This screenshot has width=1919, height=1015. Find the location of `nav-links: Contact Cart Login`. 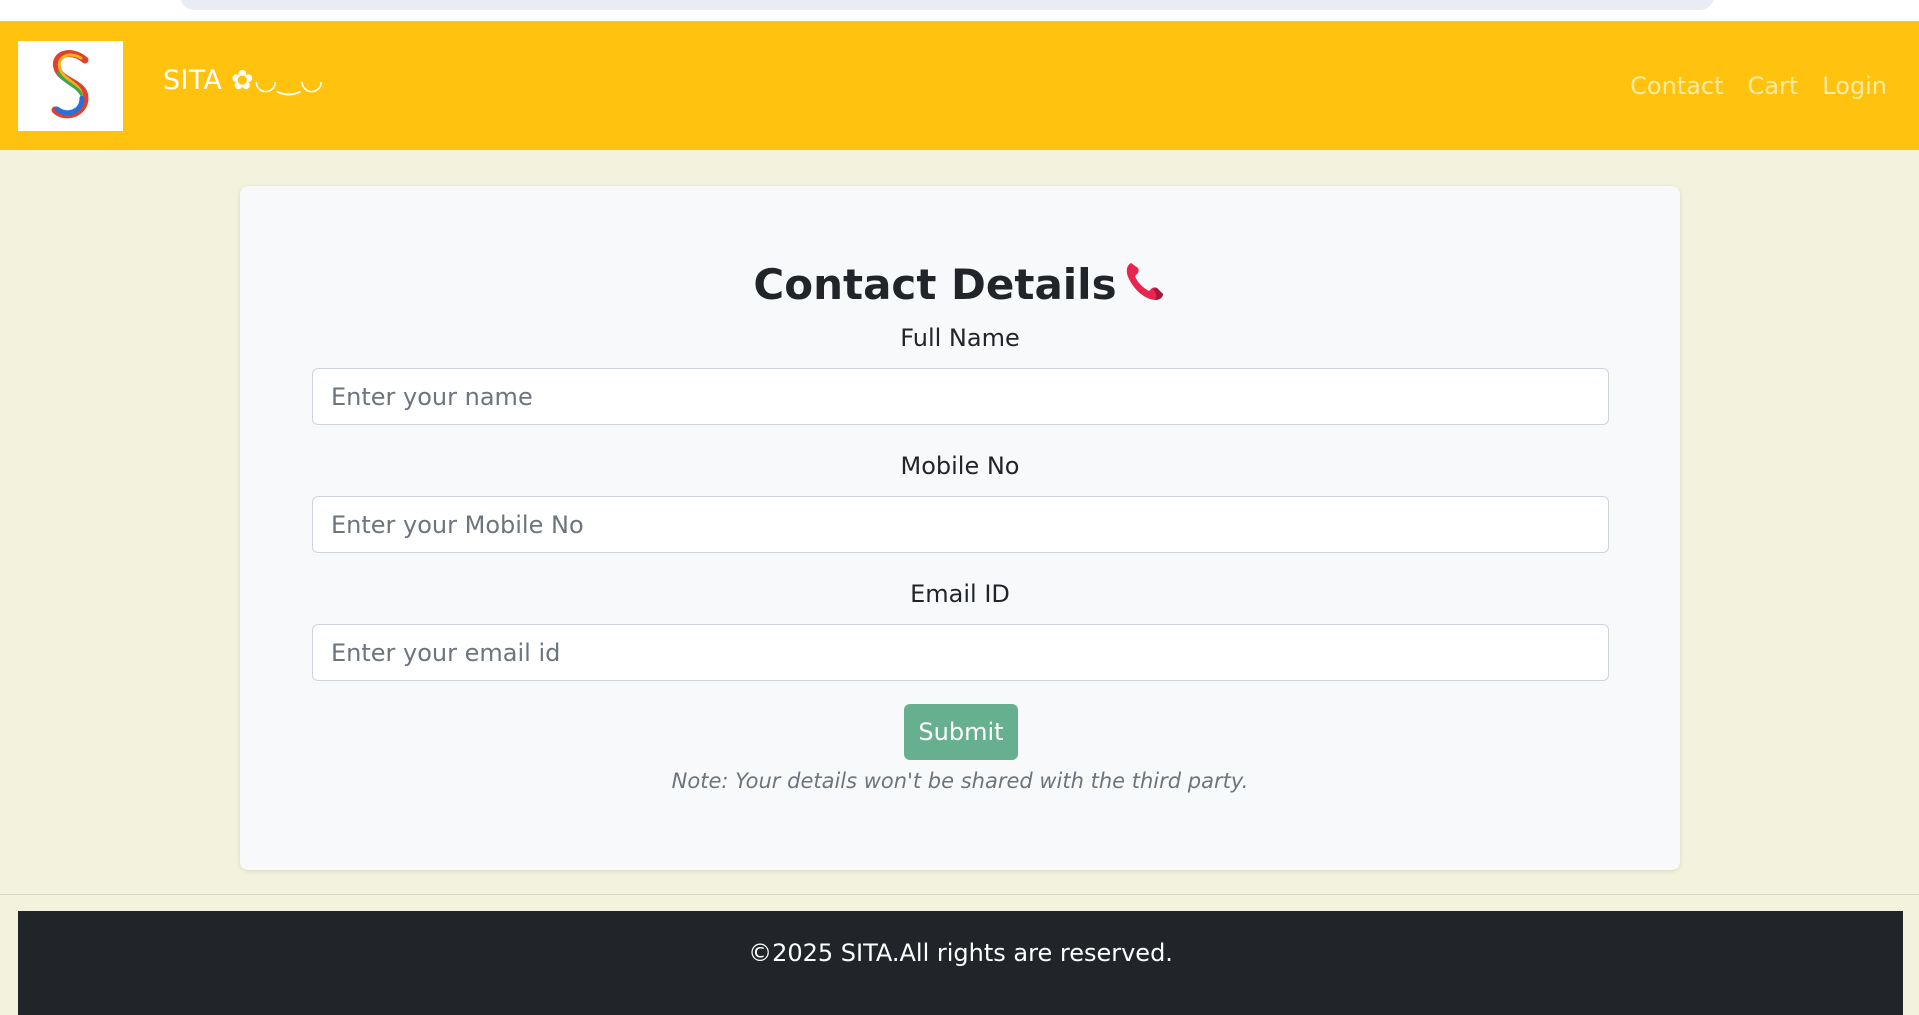

nav-links: Contact Cart Login is located at coordinates (1758, 86).